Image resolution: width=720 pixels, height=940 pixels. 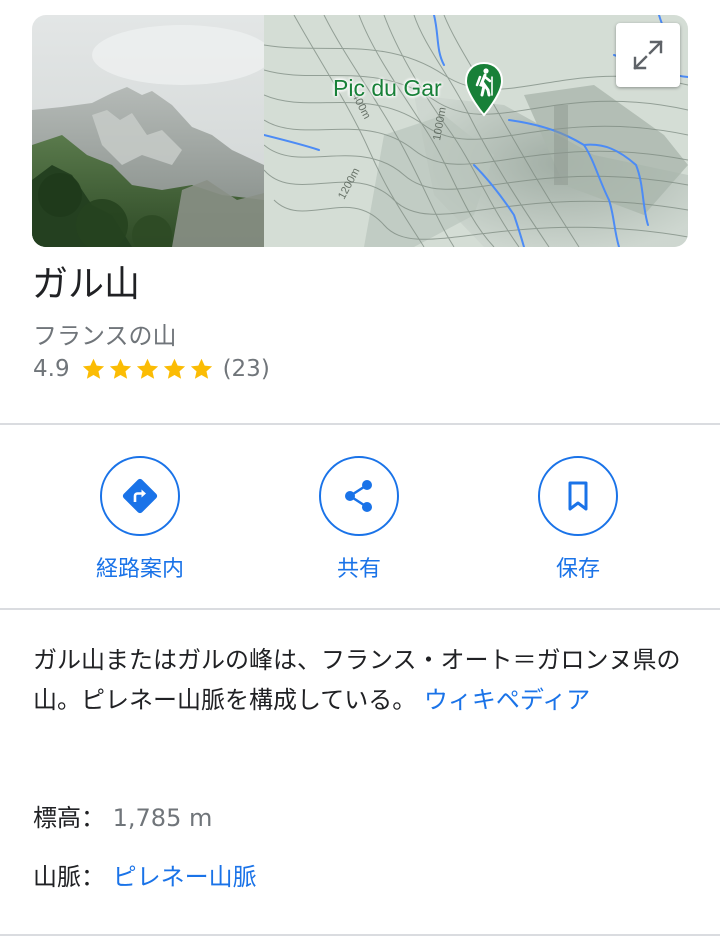 I want to click on mountain-photo, so click(x=148, y=131).